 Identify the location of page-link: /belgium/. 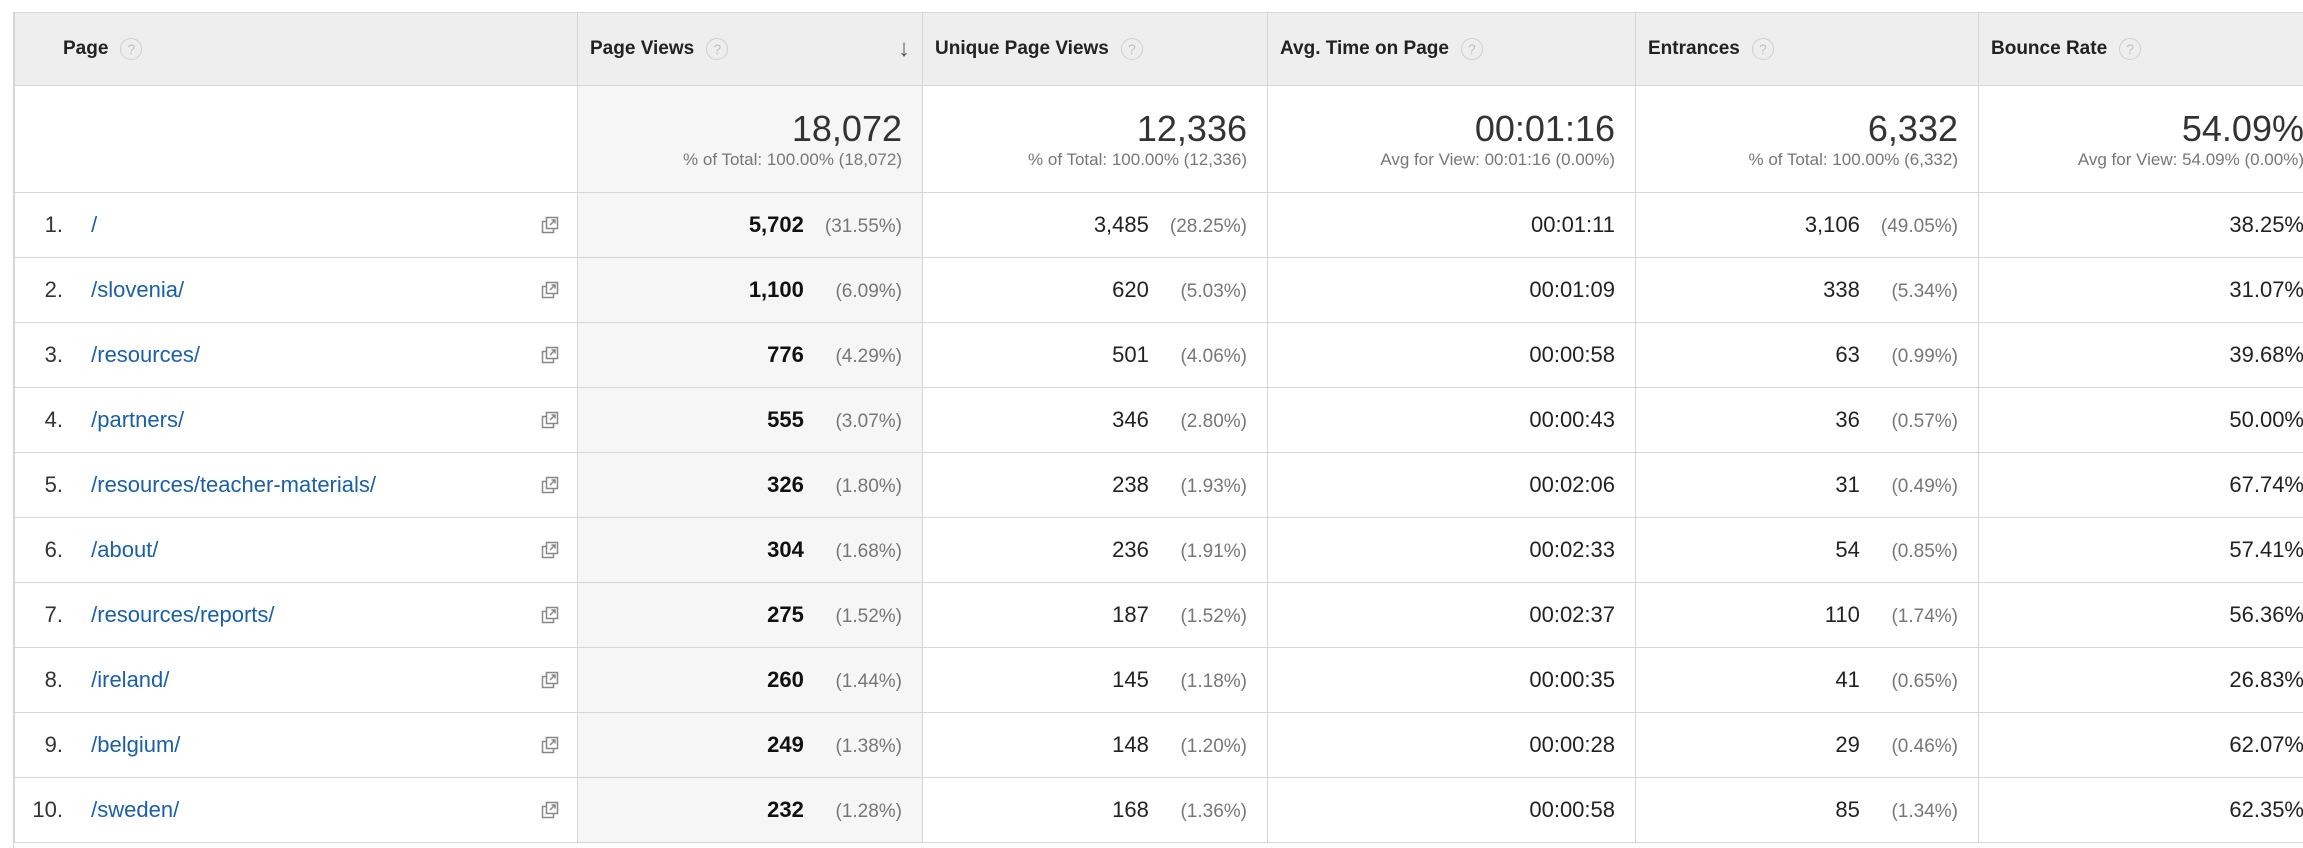
(135, 744).